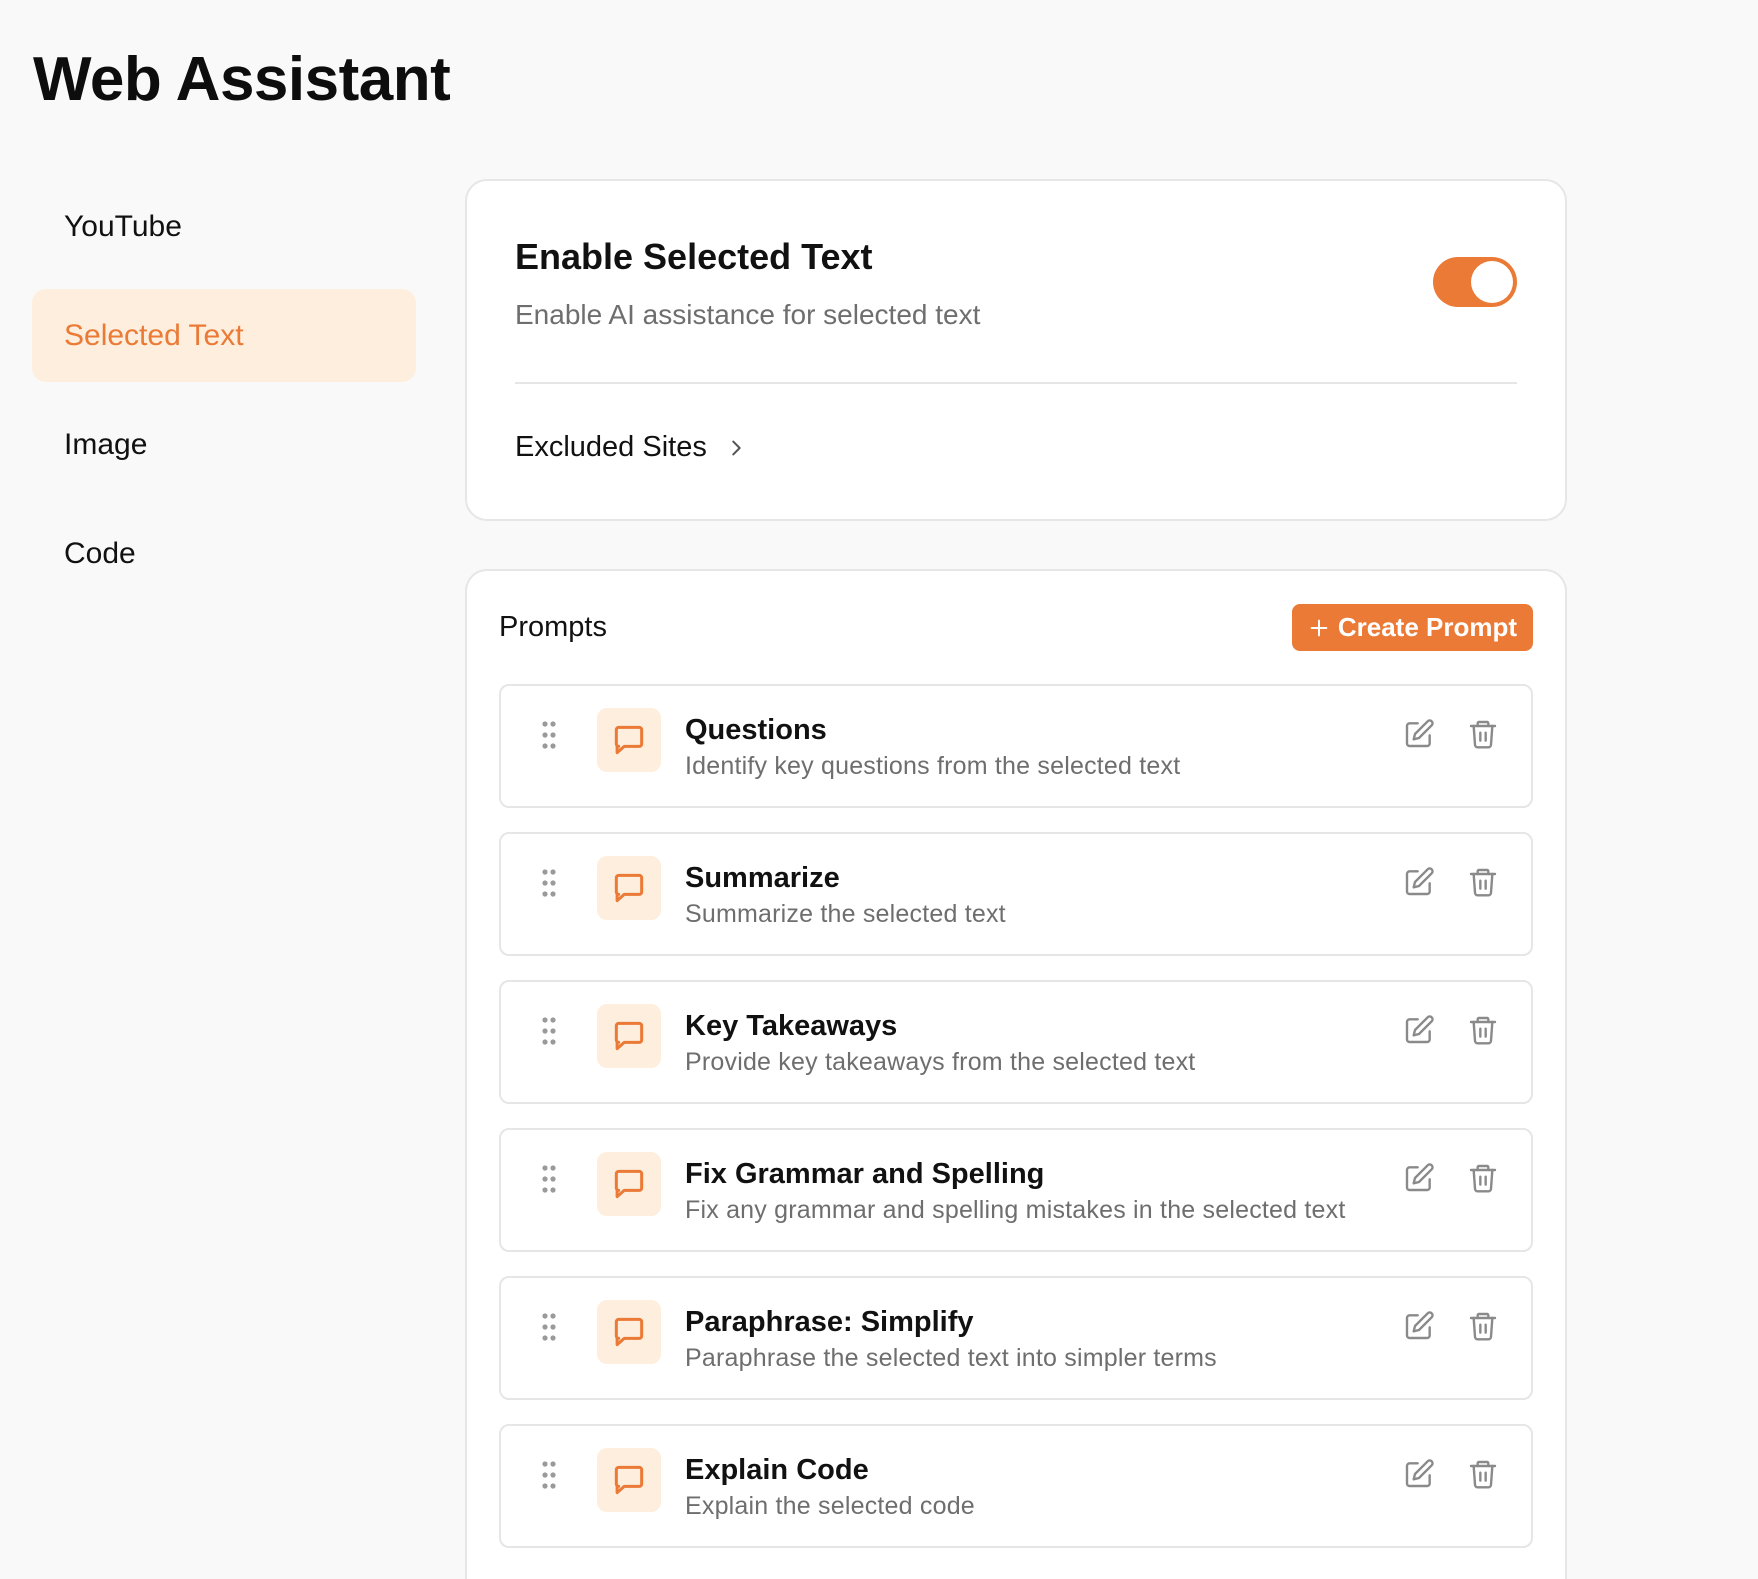 This screenshot has width=1758, height=1579. What do you see at coordinates (224, 553) in the screenshot?
I see `sidebar-item-code: Code` at bounding box center [224, 553].